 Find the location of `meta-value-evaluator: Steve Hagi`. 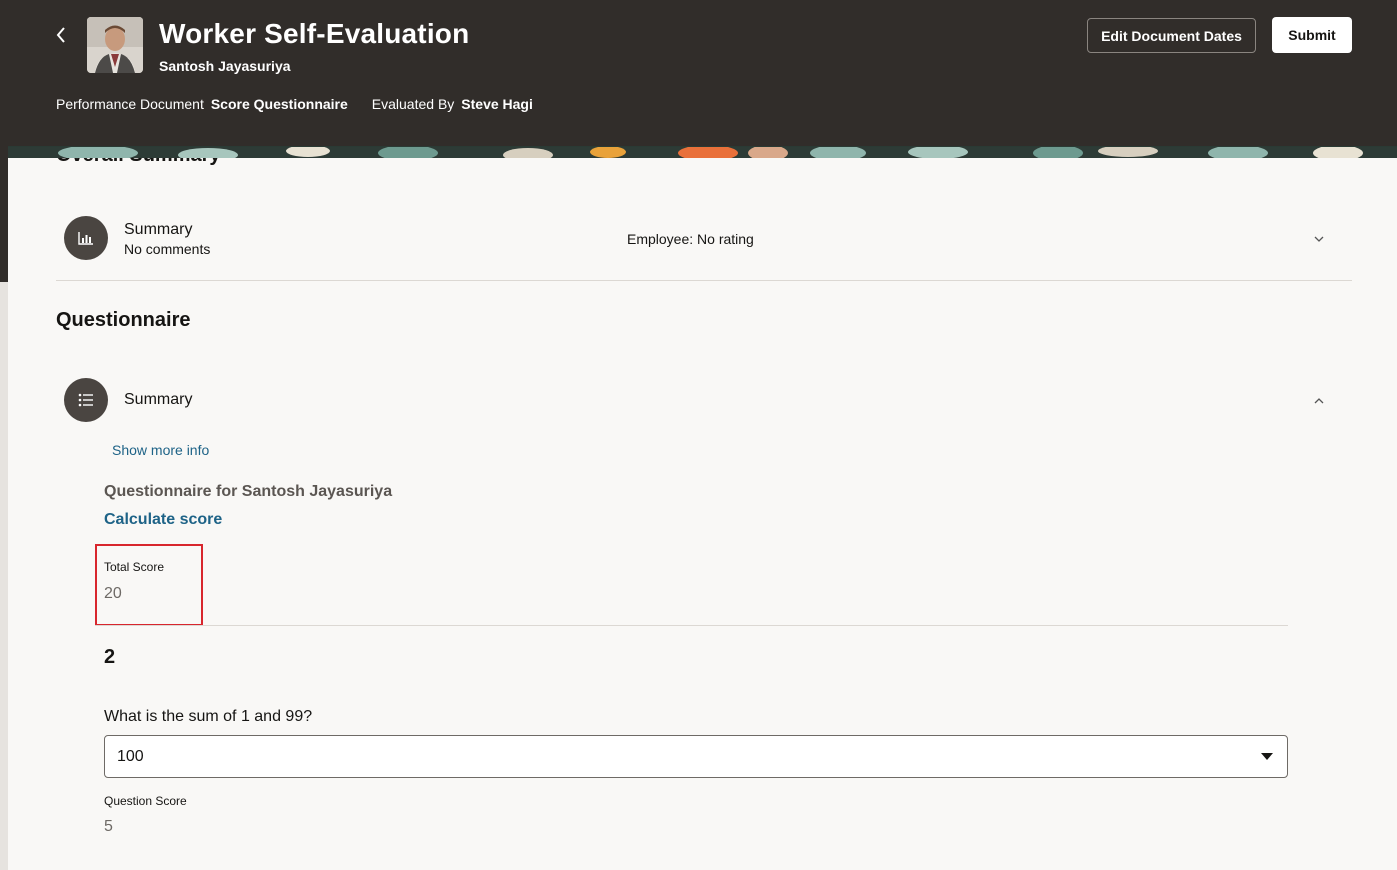

meta-value-evaluator: Steve Hagi is located at coordinates (497, 104).